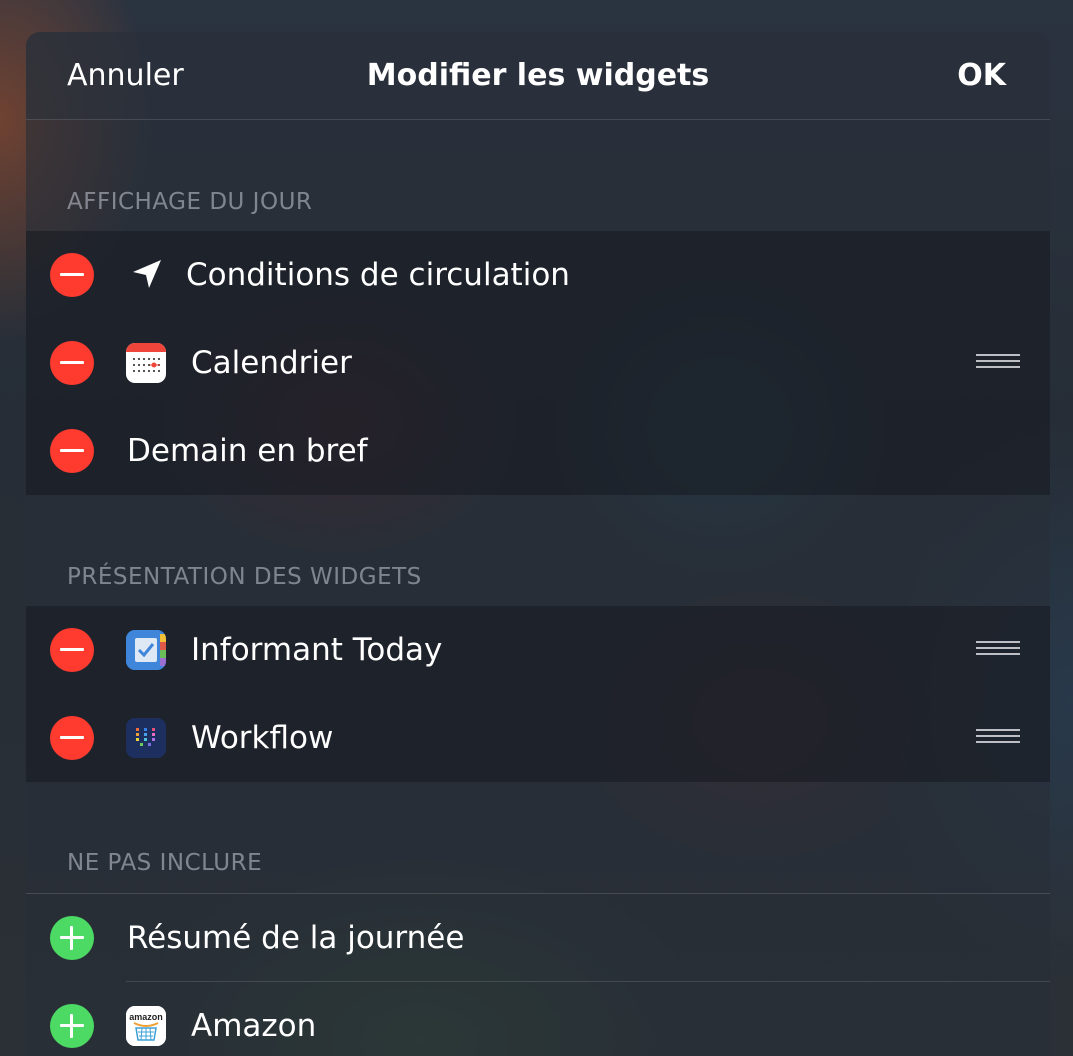 This screenshot has width=1073, height=1056. I want to click on location-arrow-icon, so click(147, 274).